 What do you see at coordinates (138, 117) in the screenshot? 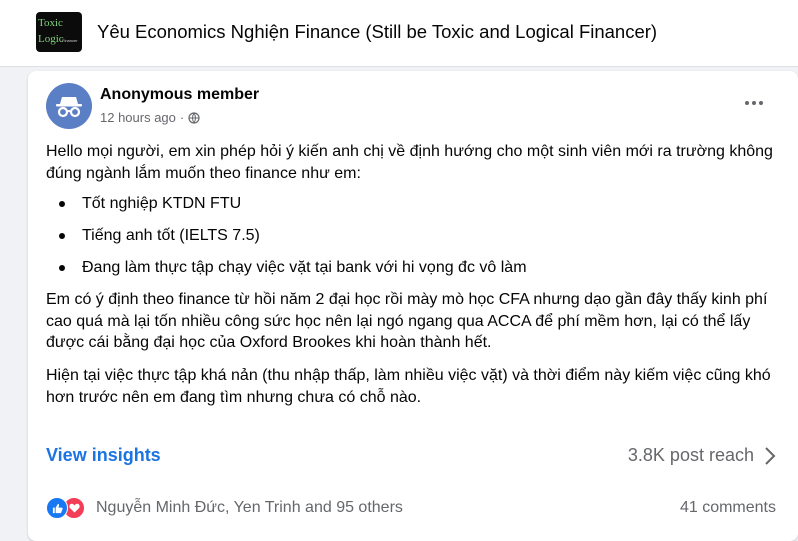
I see `post-time: 12 hours ago` at bounding box center [138, 117].